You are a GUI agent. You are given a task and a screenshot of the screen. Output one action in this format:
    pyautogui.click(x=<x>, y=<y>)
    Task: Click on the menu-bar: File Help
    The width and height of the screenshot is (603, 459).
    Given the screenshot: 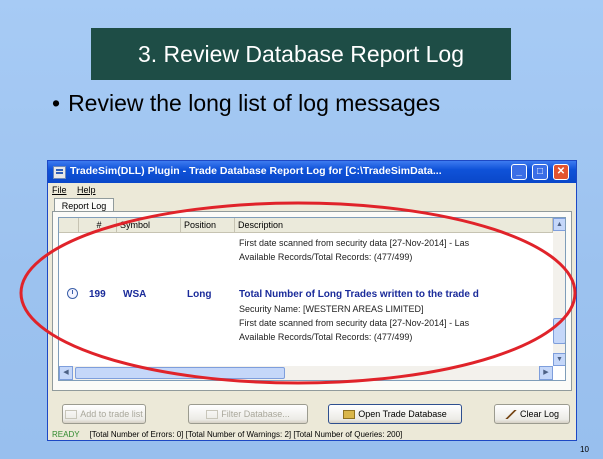 What is the action you would take?
    pyautogui.click(x=78, y=191)
    